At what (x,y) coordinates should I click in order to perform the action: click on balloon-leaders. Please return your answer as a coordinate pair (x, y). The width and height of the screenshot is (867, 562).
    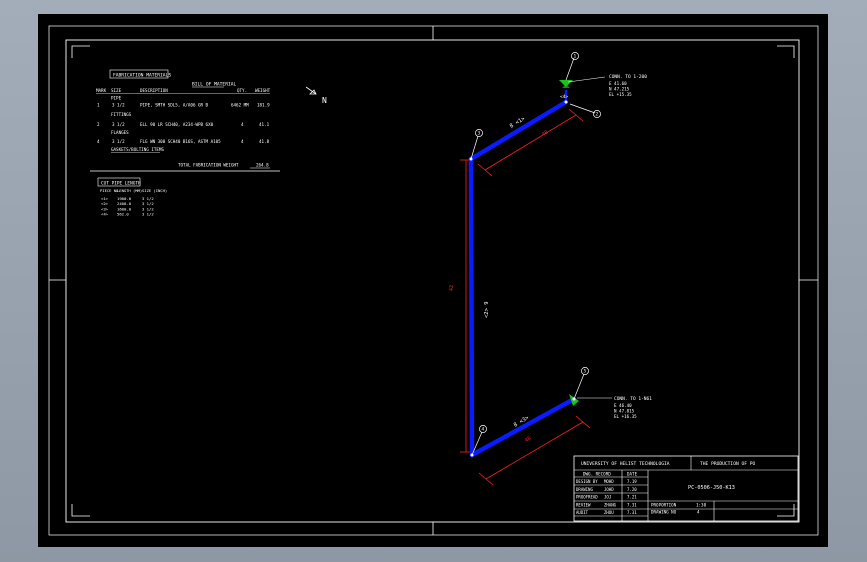
    Looking at the image, I should click on (533, 256).